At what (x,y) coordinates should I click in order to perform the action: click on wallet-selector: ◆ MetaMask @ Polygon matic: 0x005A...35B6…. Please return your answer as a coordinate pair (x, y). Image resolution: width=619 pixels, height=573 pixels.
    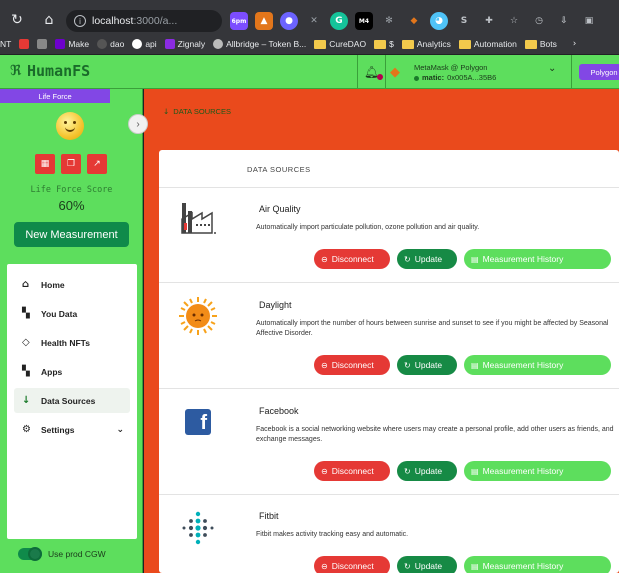
    Looking at the image, I should click on (478, 73).